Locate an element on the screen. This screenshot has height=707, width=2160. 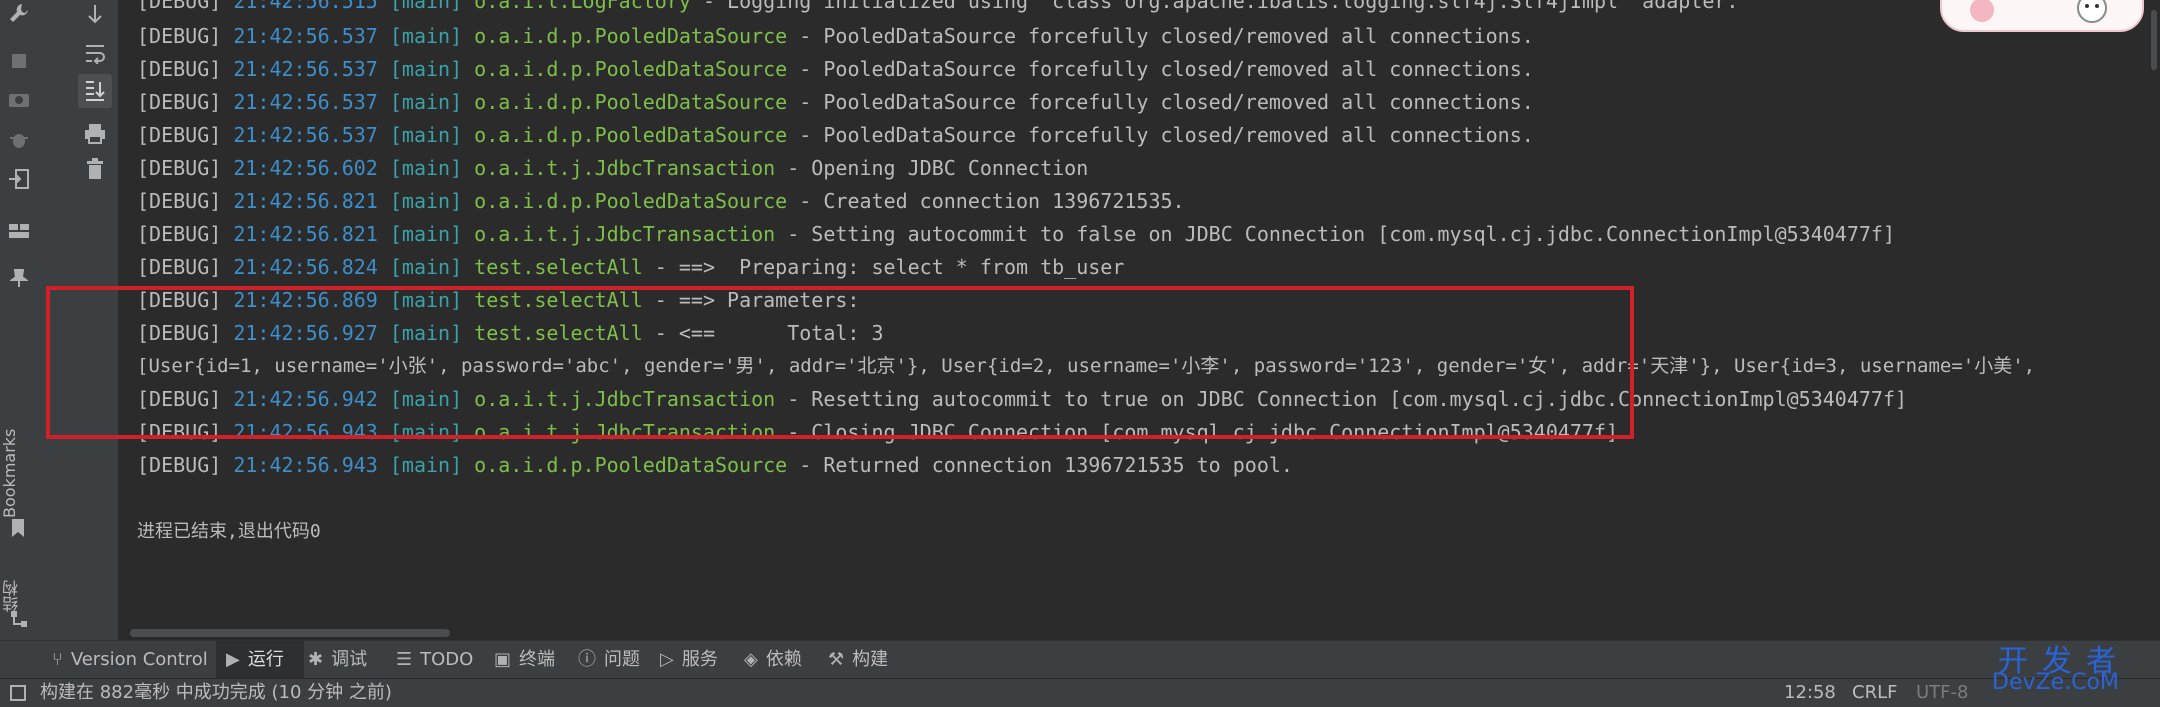
decorative-sticker is located at coordinates (2042, 16).